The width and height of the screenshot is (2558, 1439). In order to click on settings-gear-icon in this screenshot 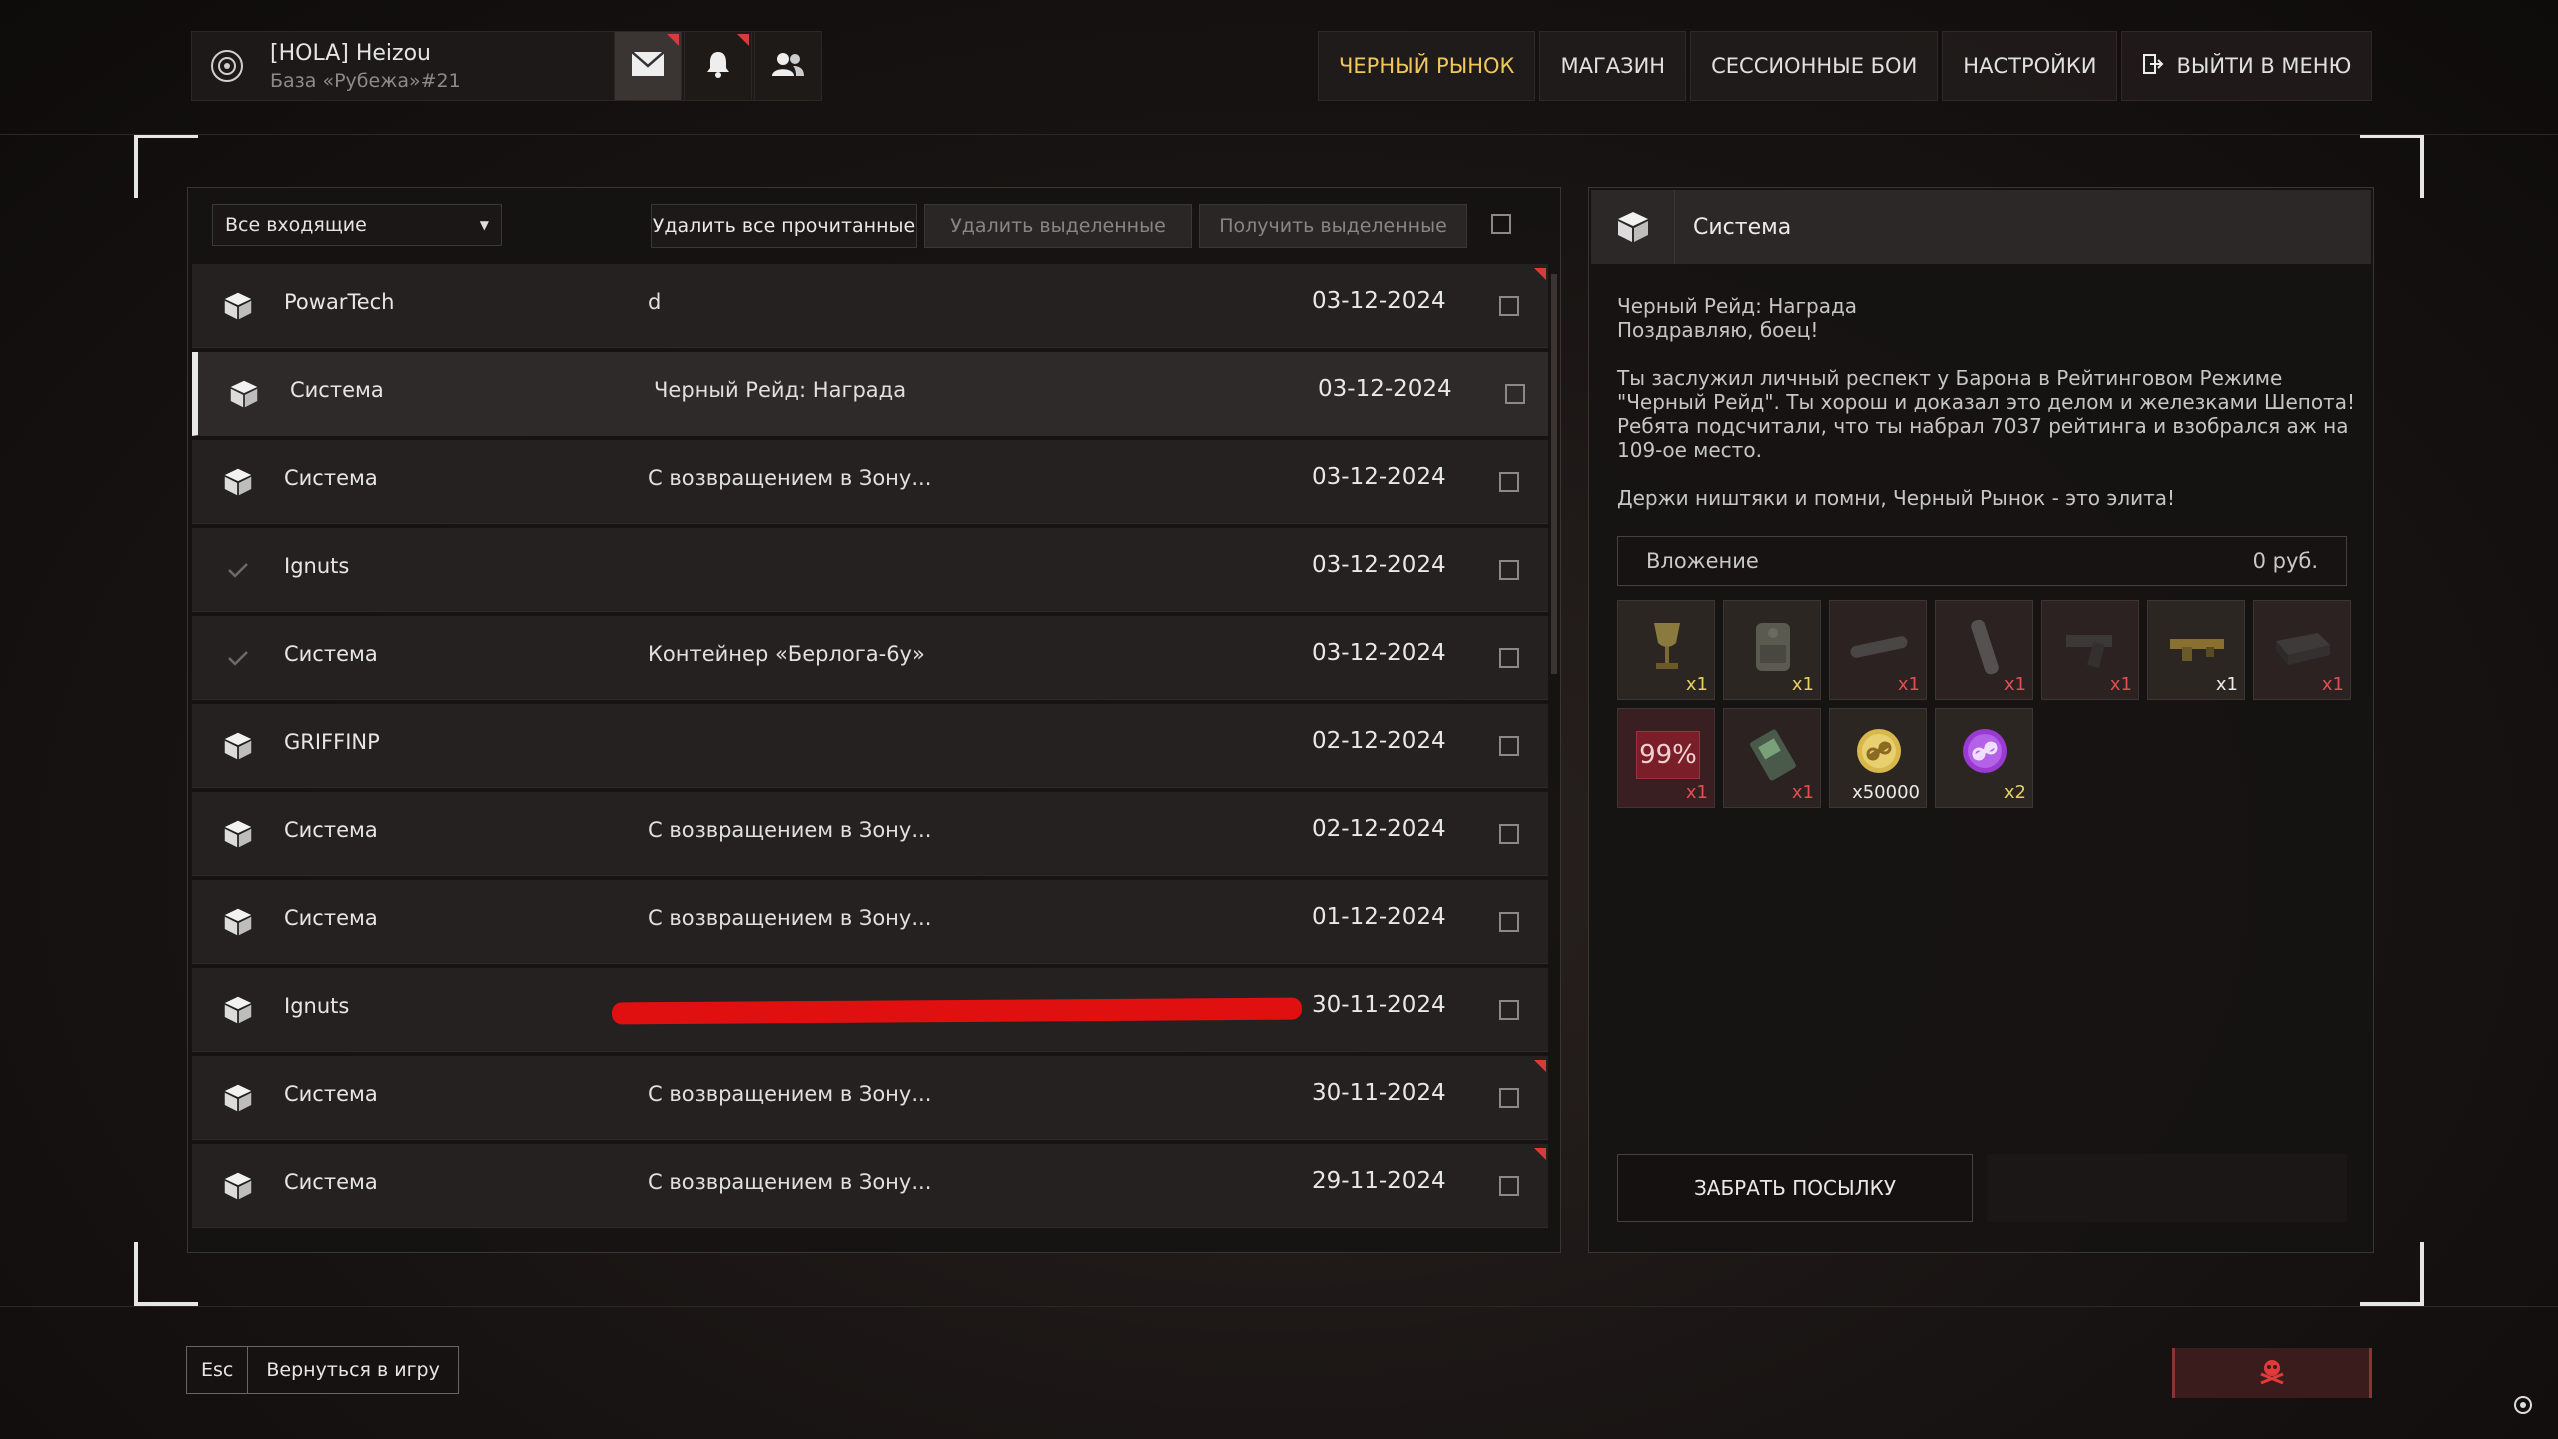, I will do `click(2523, 1405)`.